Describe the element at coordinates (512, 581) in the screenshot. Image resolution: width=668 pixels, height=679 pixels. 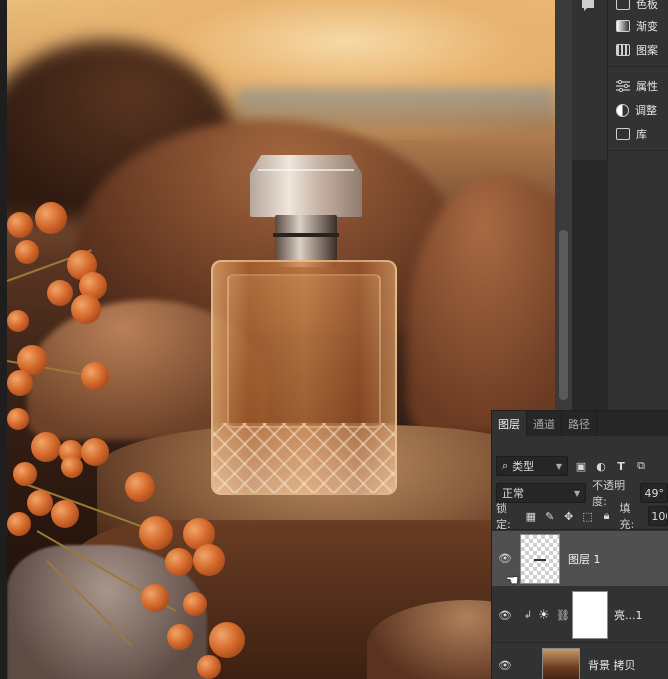
I see `mouse-pointer-icon: ☚` at that location.